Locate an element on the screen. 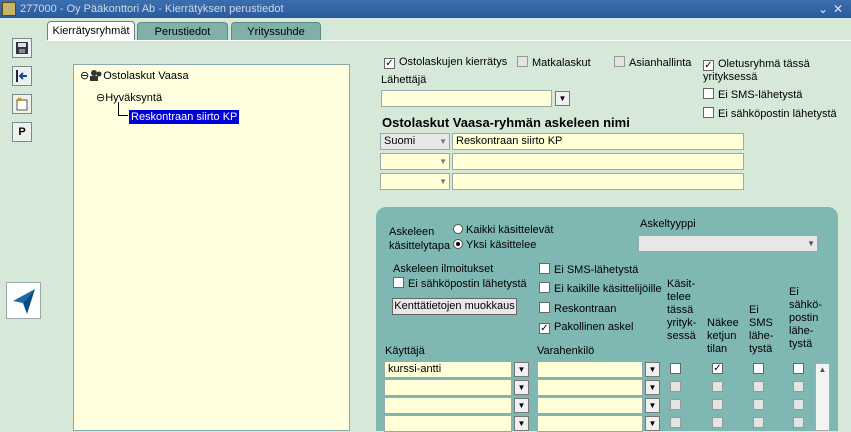 The width and height of the screenshot is (851, 432). oletusryhma-checkbox: ✓ Oletusryhmä tässä yrityksessä is located at coordinates (768, 71).